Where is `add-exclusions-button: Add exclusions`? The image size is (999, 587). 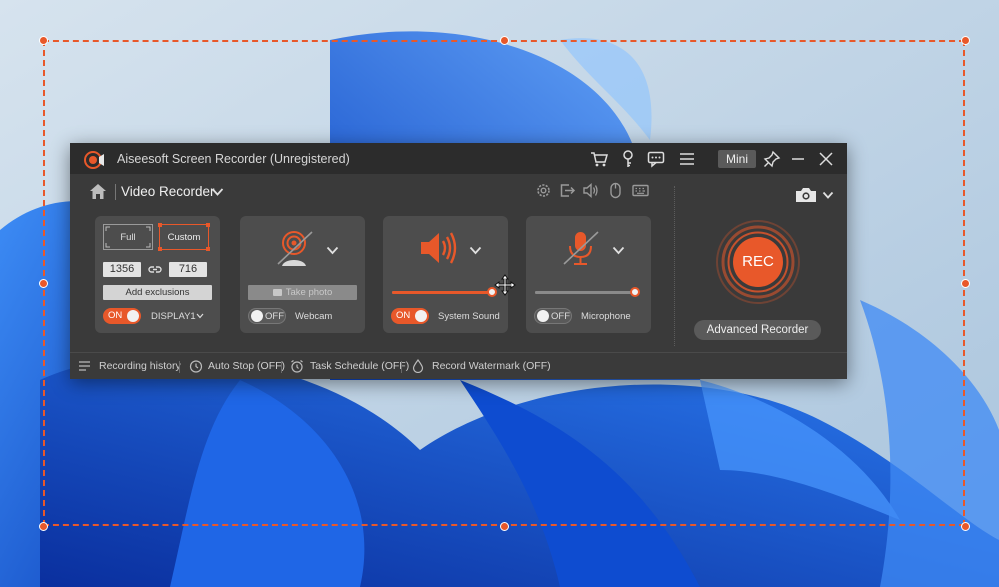 add-exclusions-button: Add exclusions is located at coordinates (157, 292).